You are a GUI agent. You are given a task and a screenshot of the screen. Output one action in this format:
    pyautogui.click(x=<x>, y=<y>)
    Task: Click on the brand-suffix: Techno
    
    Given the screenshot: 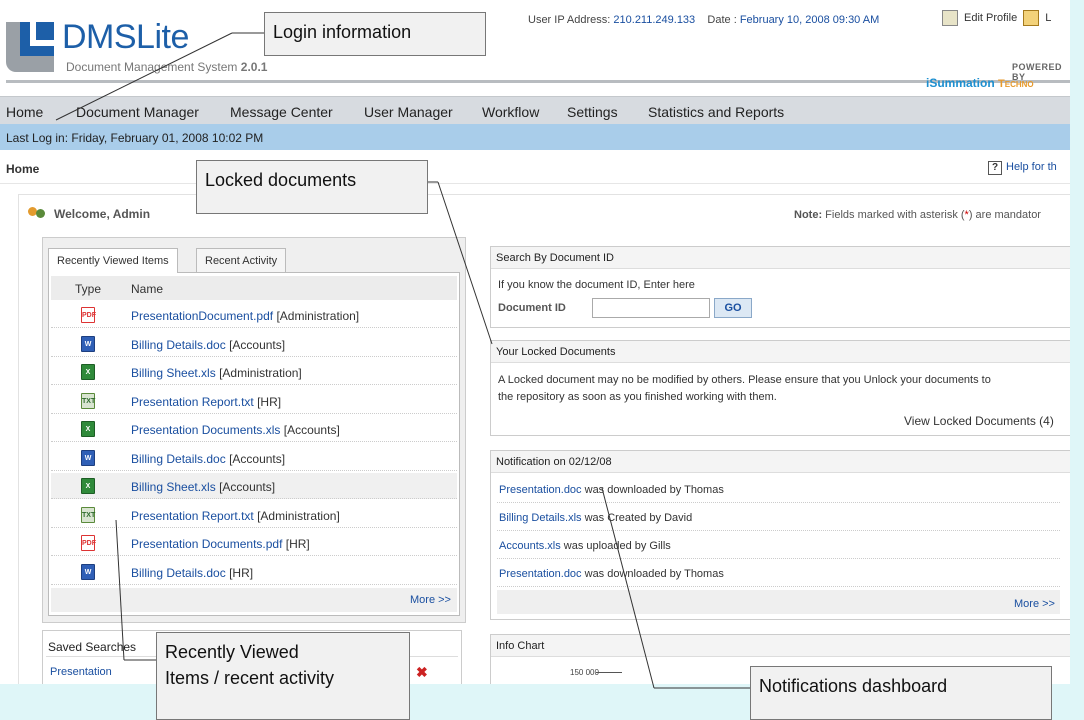 What is the action you would take?
    pyautogui.click(x=1016, y=84)
    